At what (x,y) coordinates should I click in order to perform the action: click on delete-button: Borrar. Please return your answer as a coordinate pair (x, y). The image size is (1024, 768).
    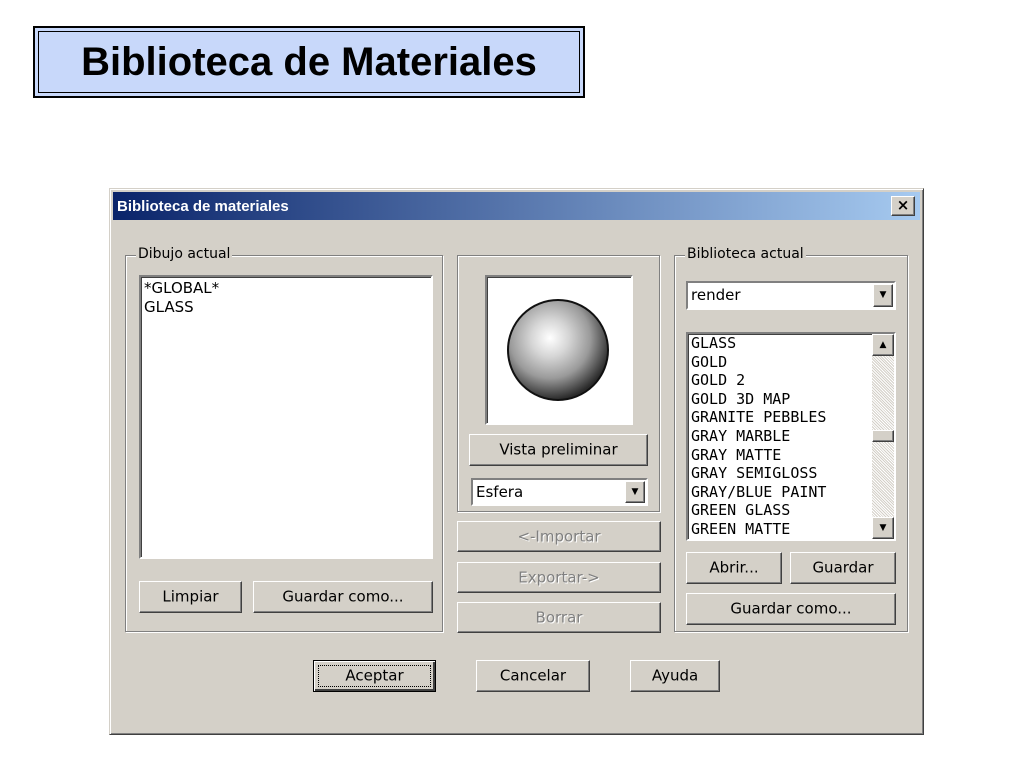
    Looking at the image, I should click on (559, 617).